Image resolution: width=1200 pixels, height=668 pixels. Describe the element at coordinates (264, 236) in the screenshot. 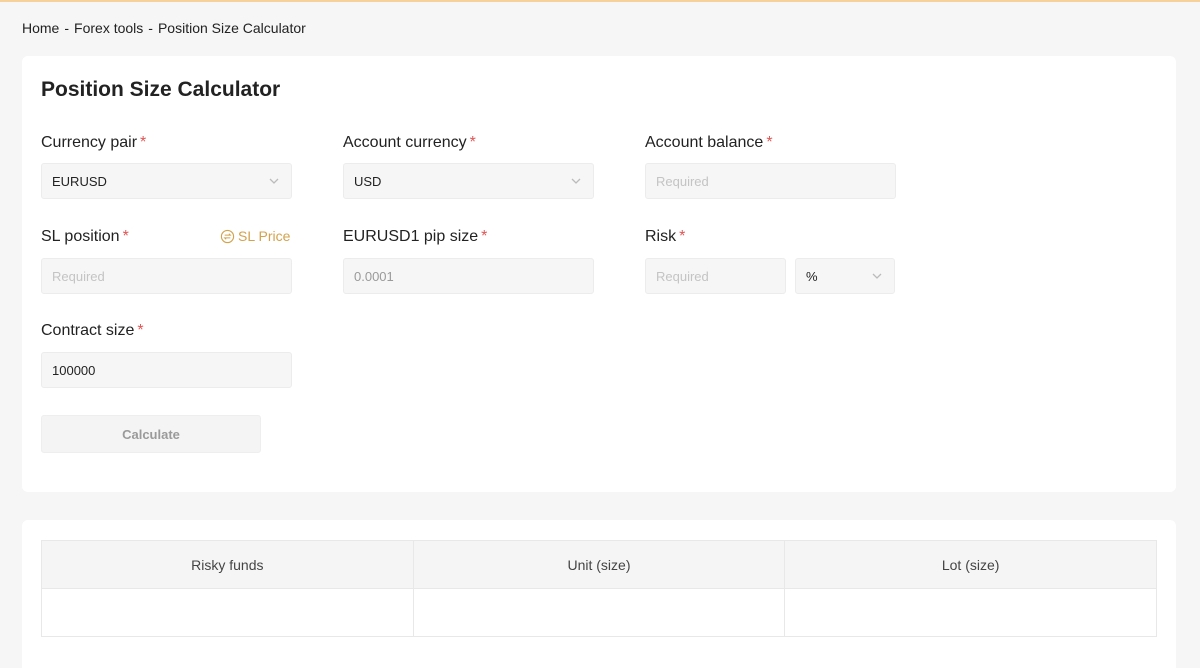

I see `sl-price-label: SL Price` at that location.